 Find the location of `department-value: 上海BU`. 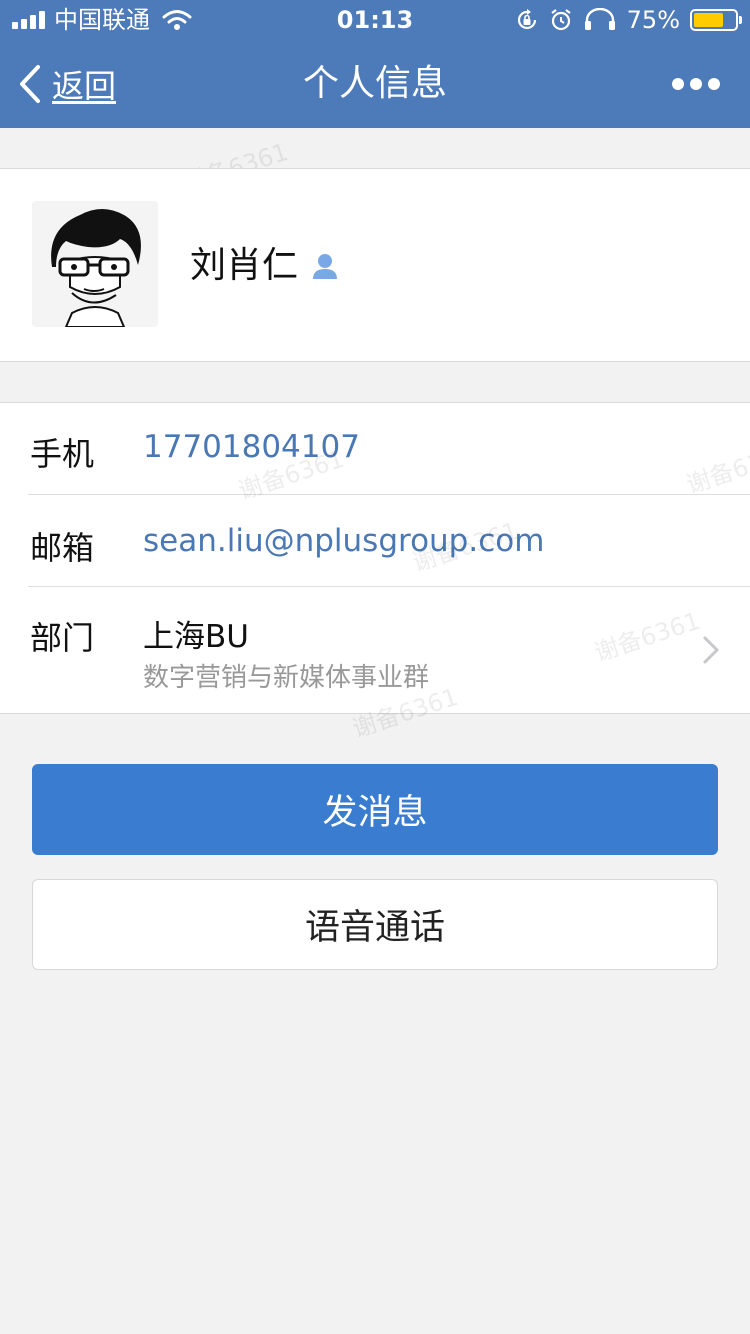

department-value: 上海BU is located at coordinates (196, 637).